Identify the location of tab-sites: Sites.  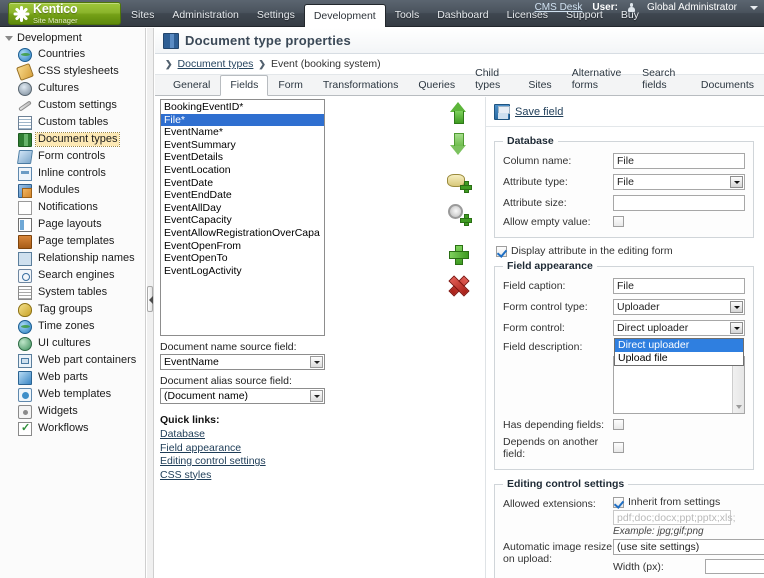
(539, 85).